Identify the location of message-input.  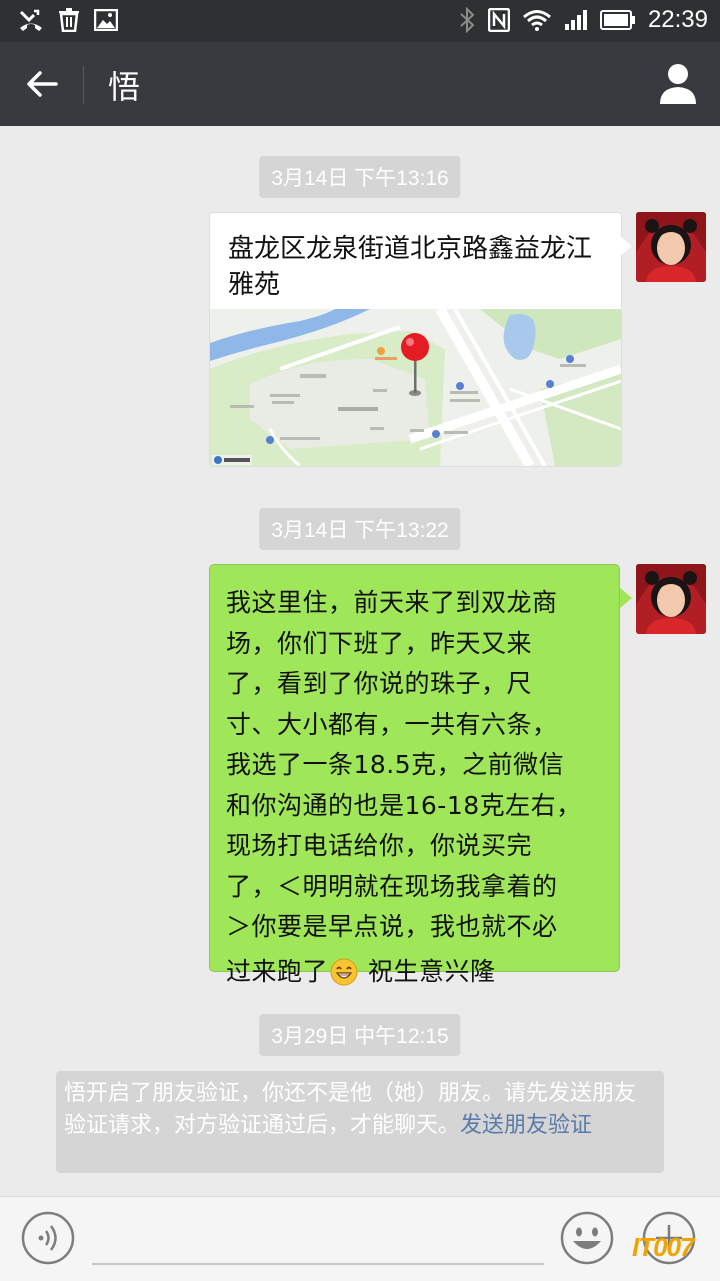
(318, 1264).